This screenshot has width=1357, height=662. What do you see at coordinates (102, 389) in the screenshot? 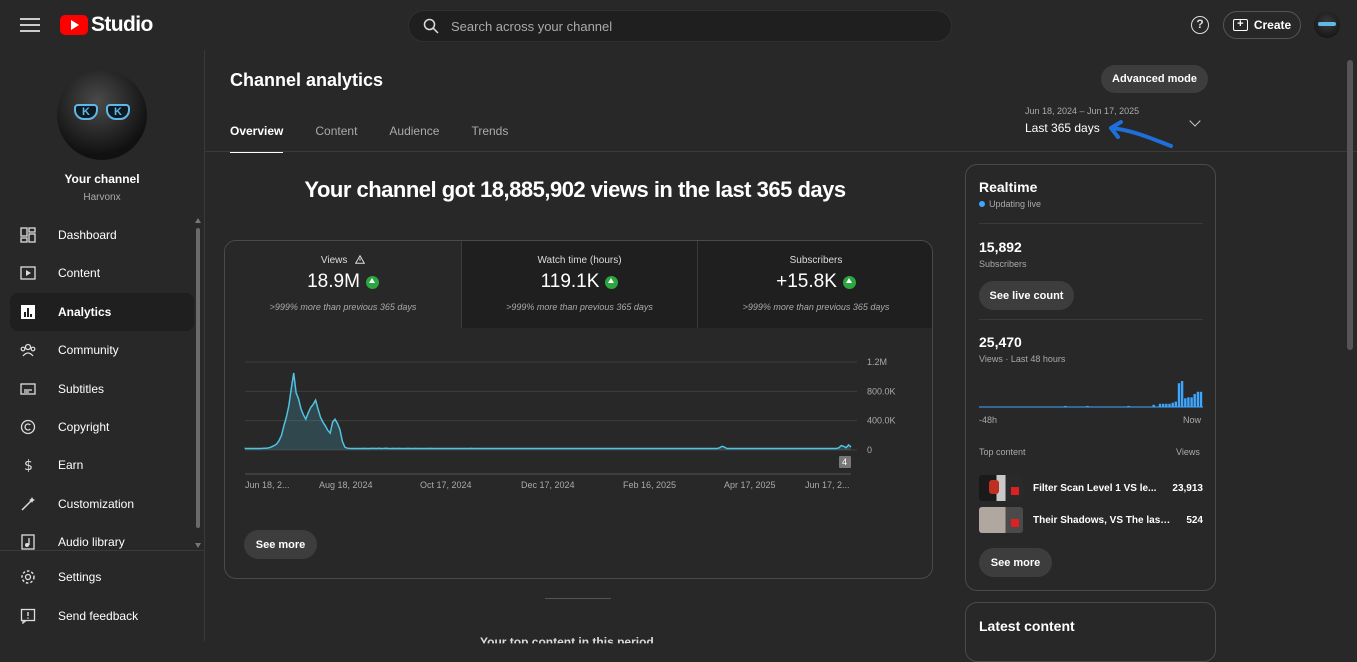
I see `sidebar-item-subtitles: Subtitles` at bounding box center [102, 389].